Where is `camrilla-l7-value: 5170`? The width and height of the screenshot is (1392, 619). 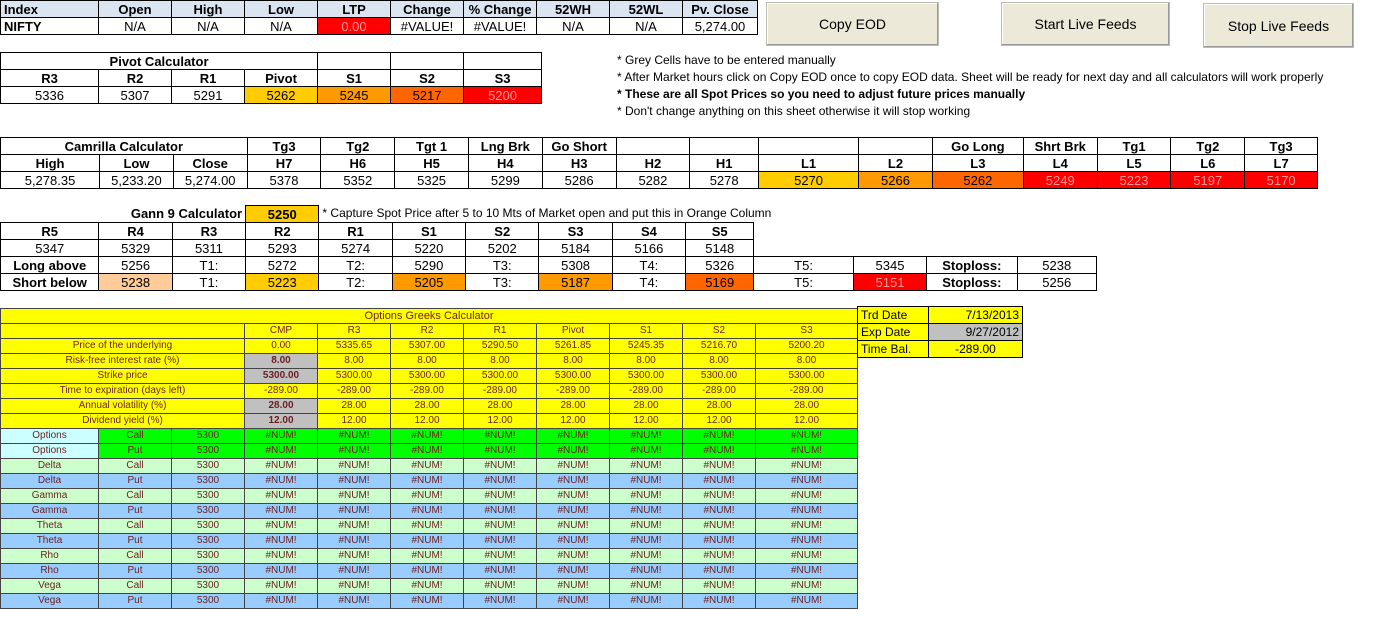
camrilla-l7-value: 5170 is located at coordinates (1281, 180).